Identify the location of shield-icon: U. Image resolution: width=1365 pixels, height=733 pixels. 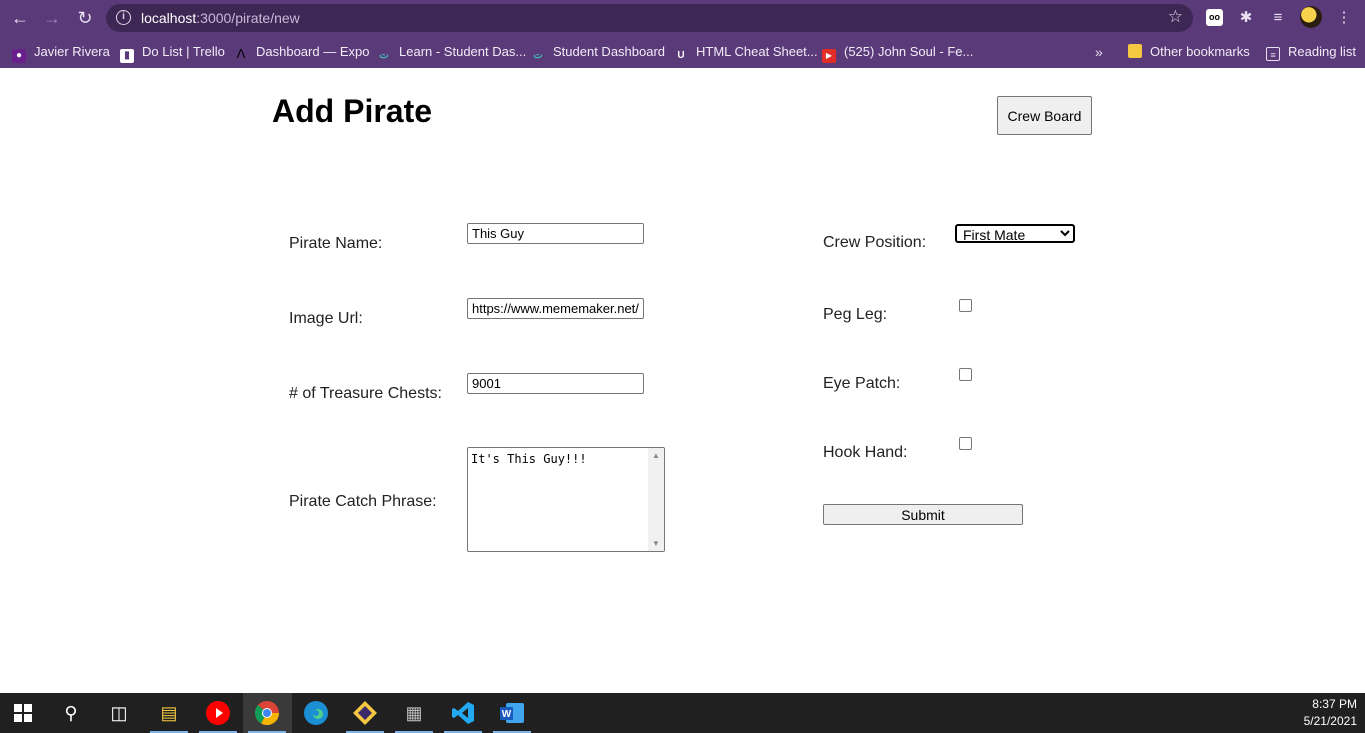
(681, 55).